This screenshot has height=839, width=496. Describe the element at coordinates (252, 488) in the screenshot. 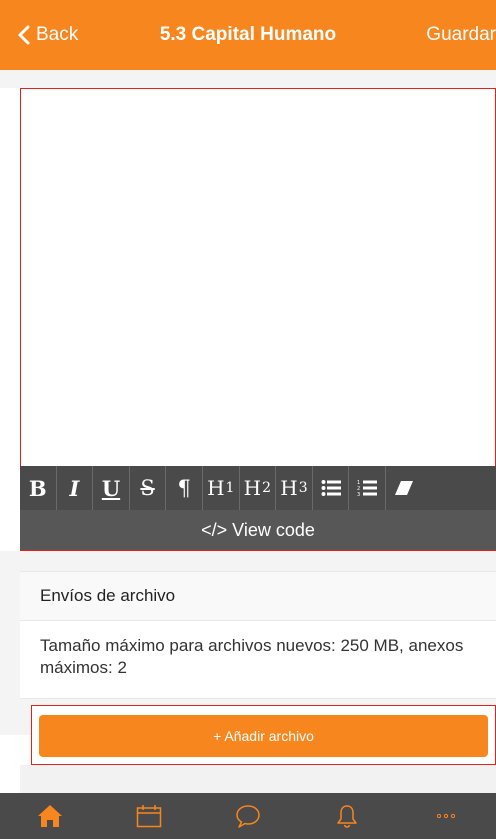

I see `heading-2-label: H` at that location.